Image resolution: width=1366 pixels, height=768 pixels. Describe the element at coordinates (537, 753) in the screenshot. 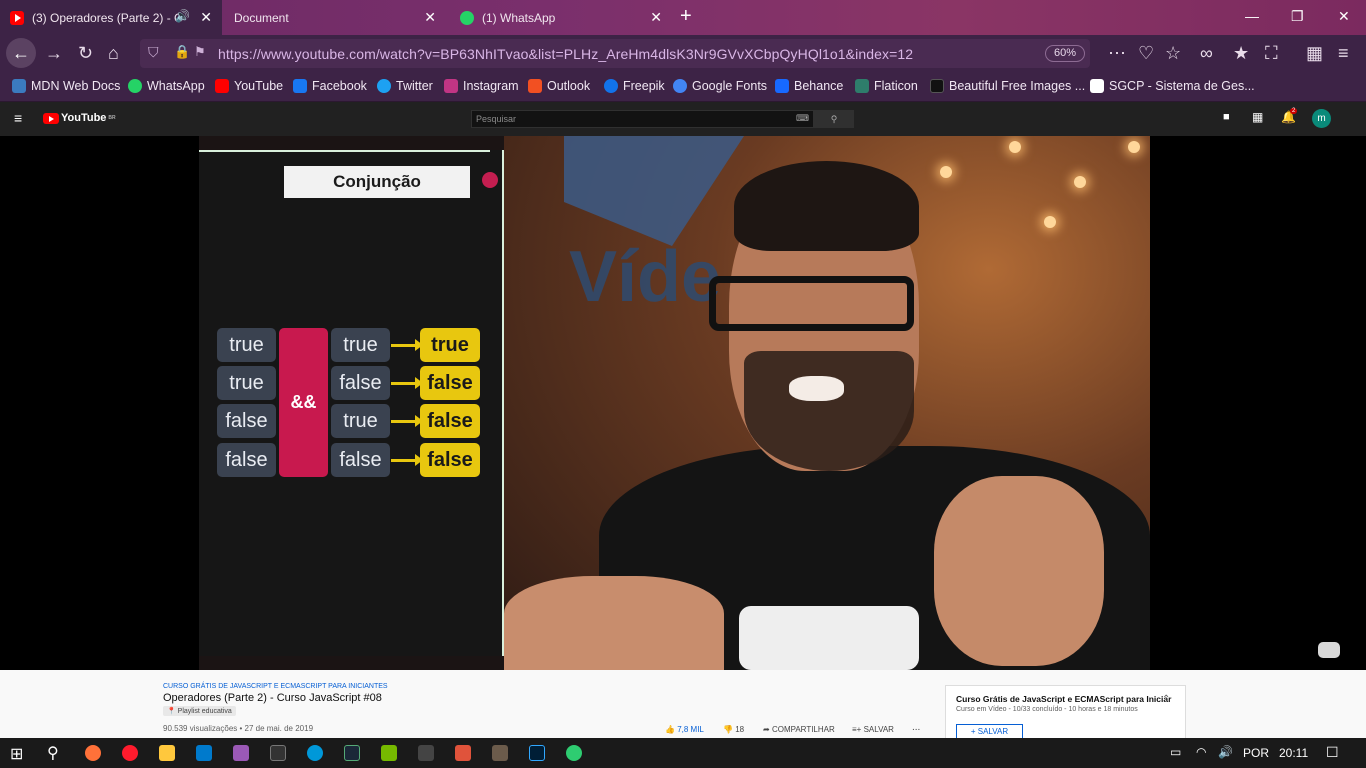

I see `photoshop-icon` at that location.